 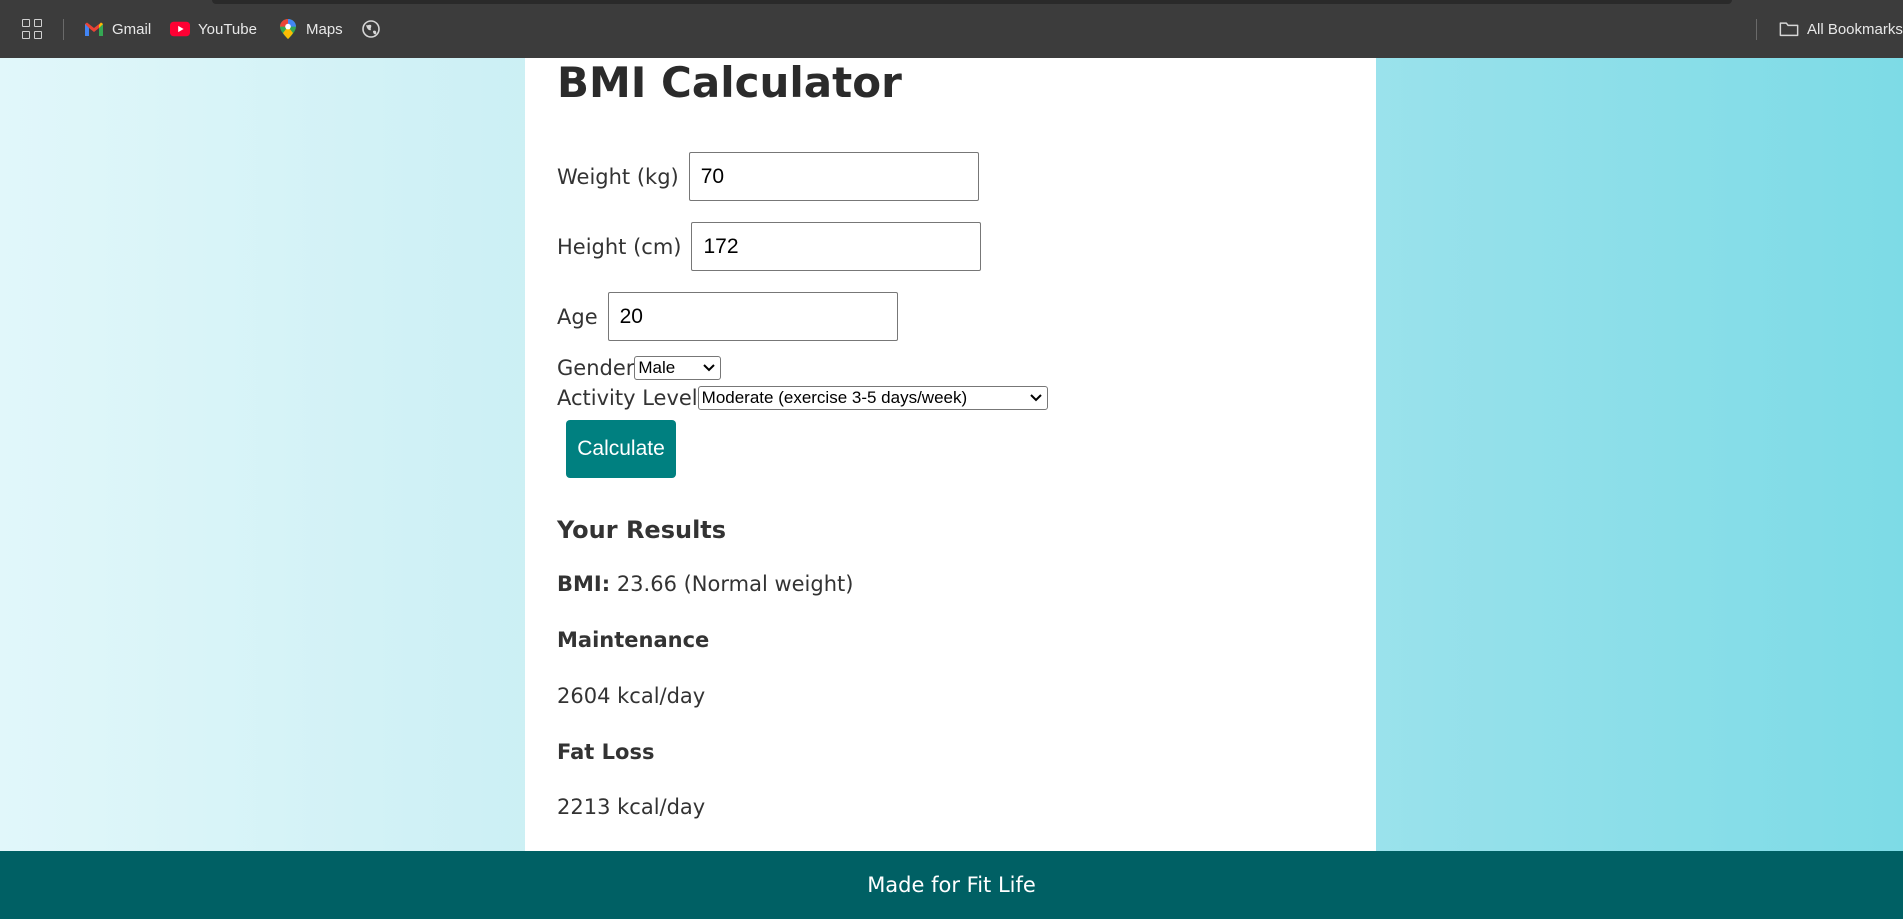 What do you see at coordinates (606, 752) in the screenshot?
I see `fat-loss-label: Fat Loss` at bounding box center [606, 752].